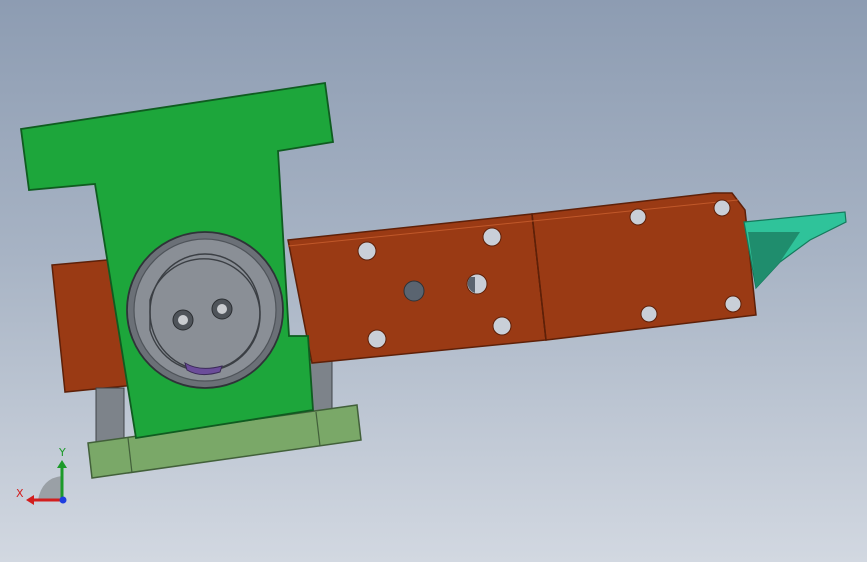  Describe the element at coordinates (20, 493) in the screenshot. I see `triad-x-label: X` at that location.